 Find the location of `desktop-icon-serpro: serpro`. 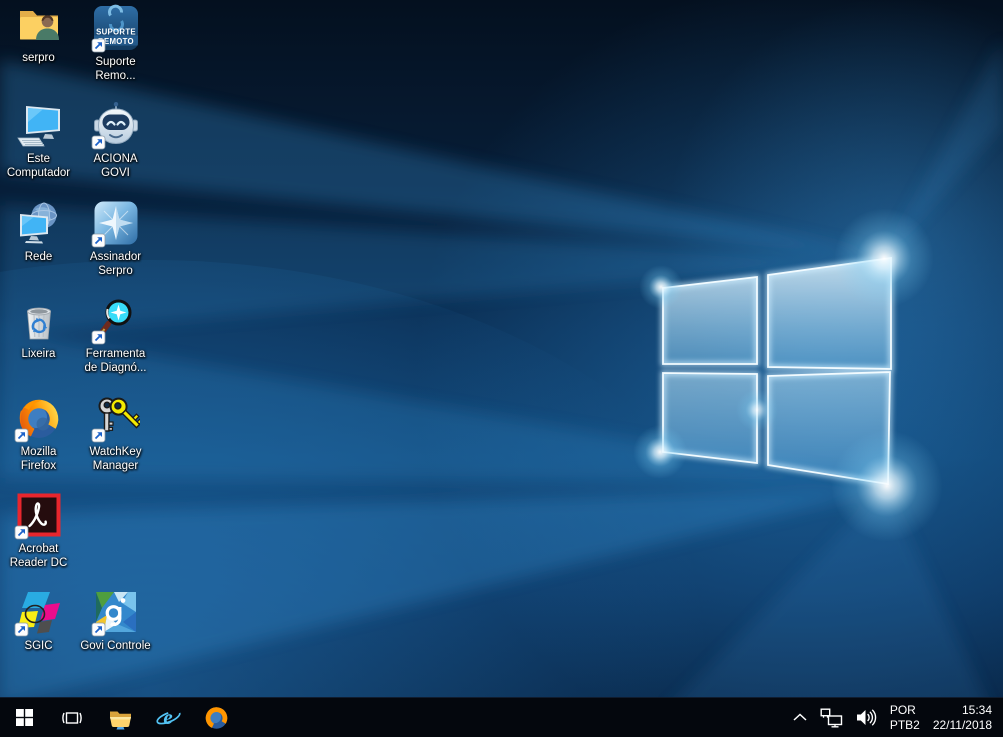

desktop-icon-serpro: serpro is located at coordinates (38, 32).